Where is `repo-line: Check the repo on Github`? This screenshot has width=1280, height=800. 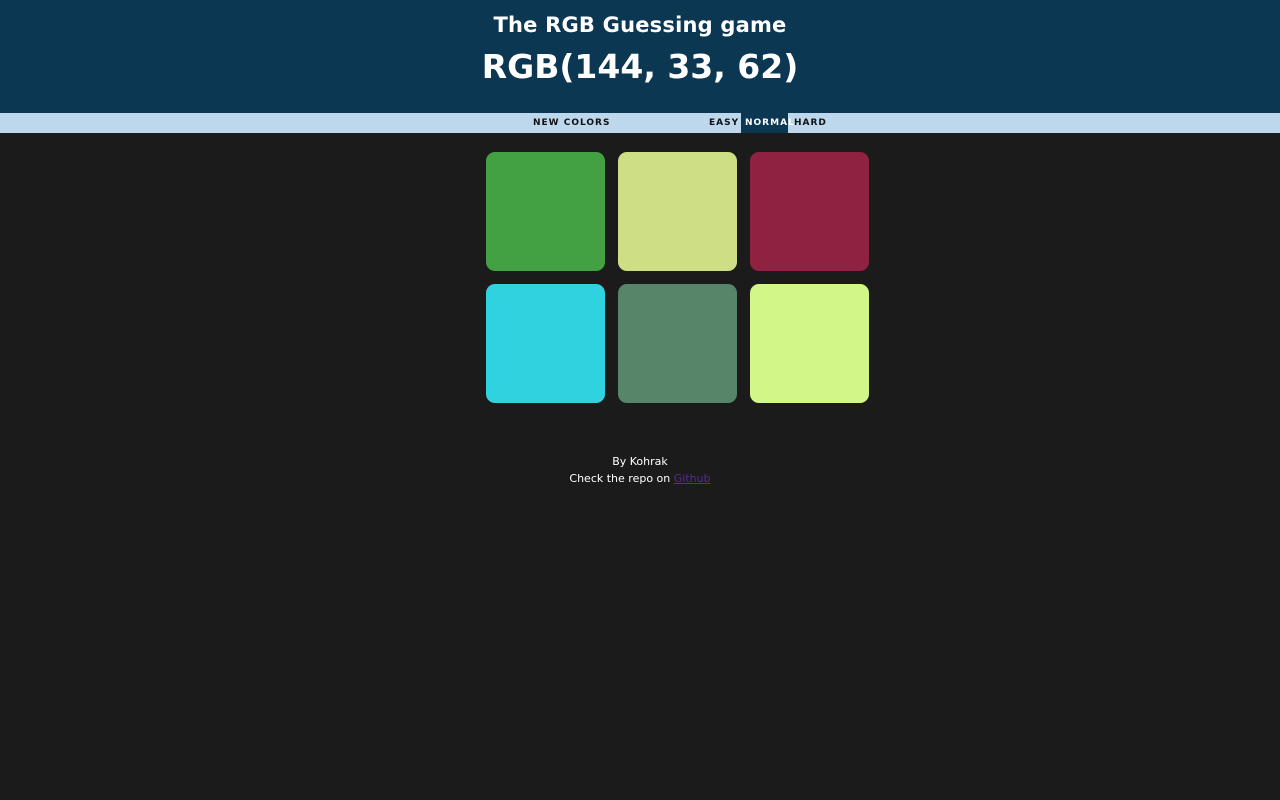
repo-line: Check the repo on Github is located at coordinates (640, 478).